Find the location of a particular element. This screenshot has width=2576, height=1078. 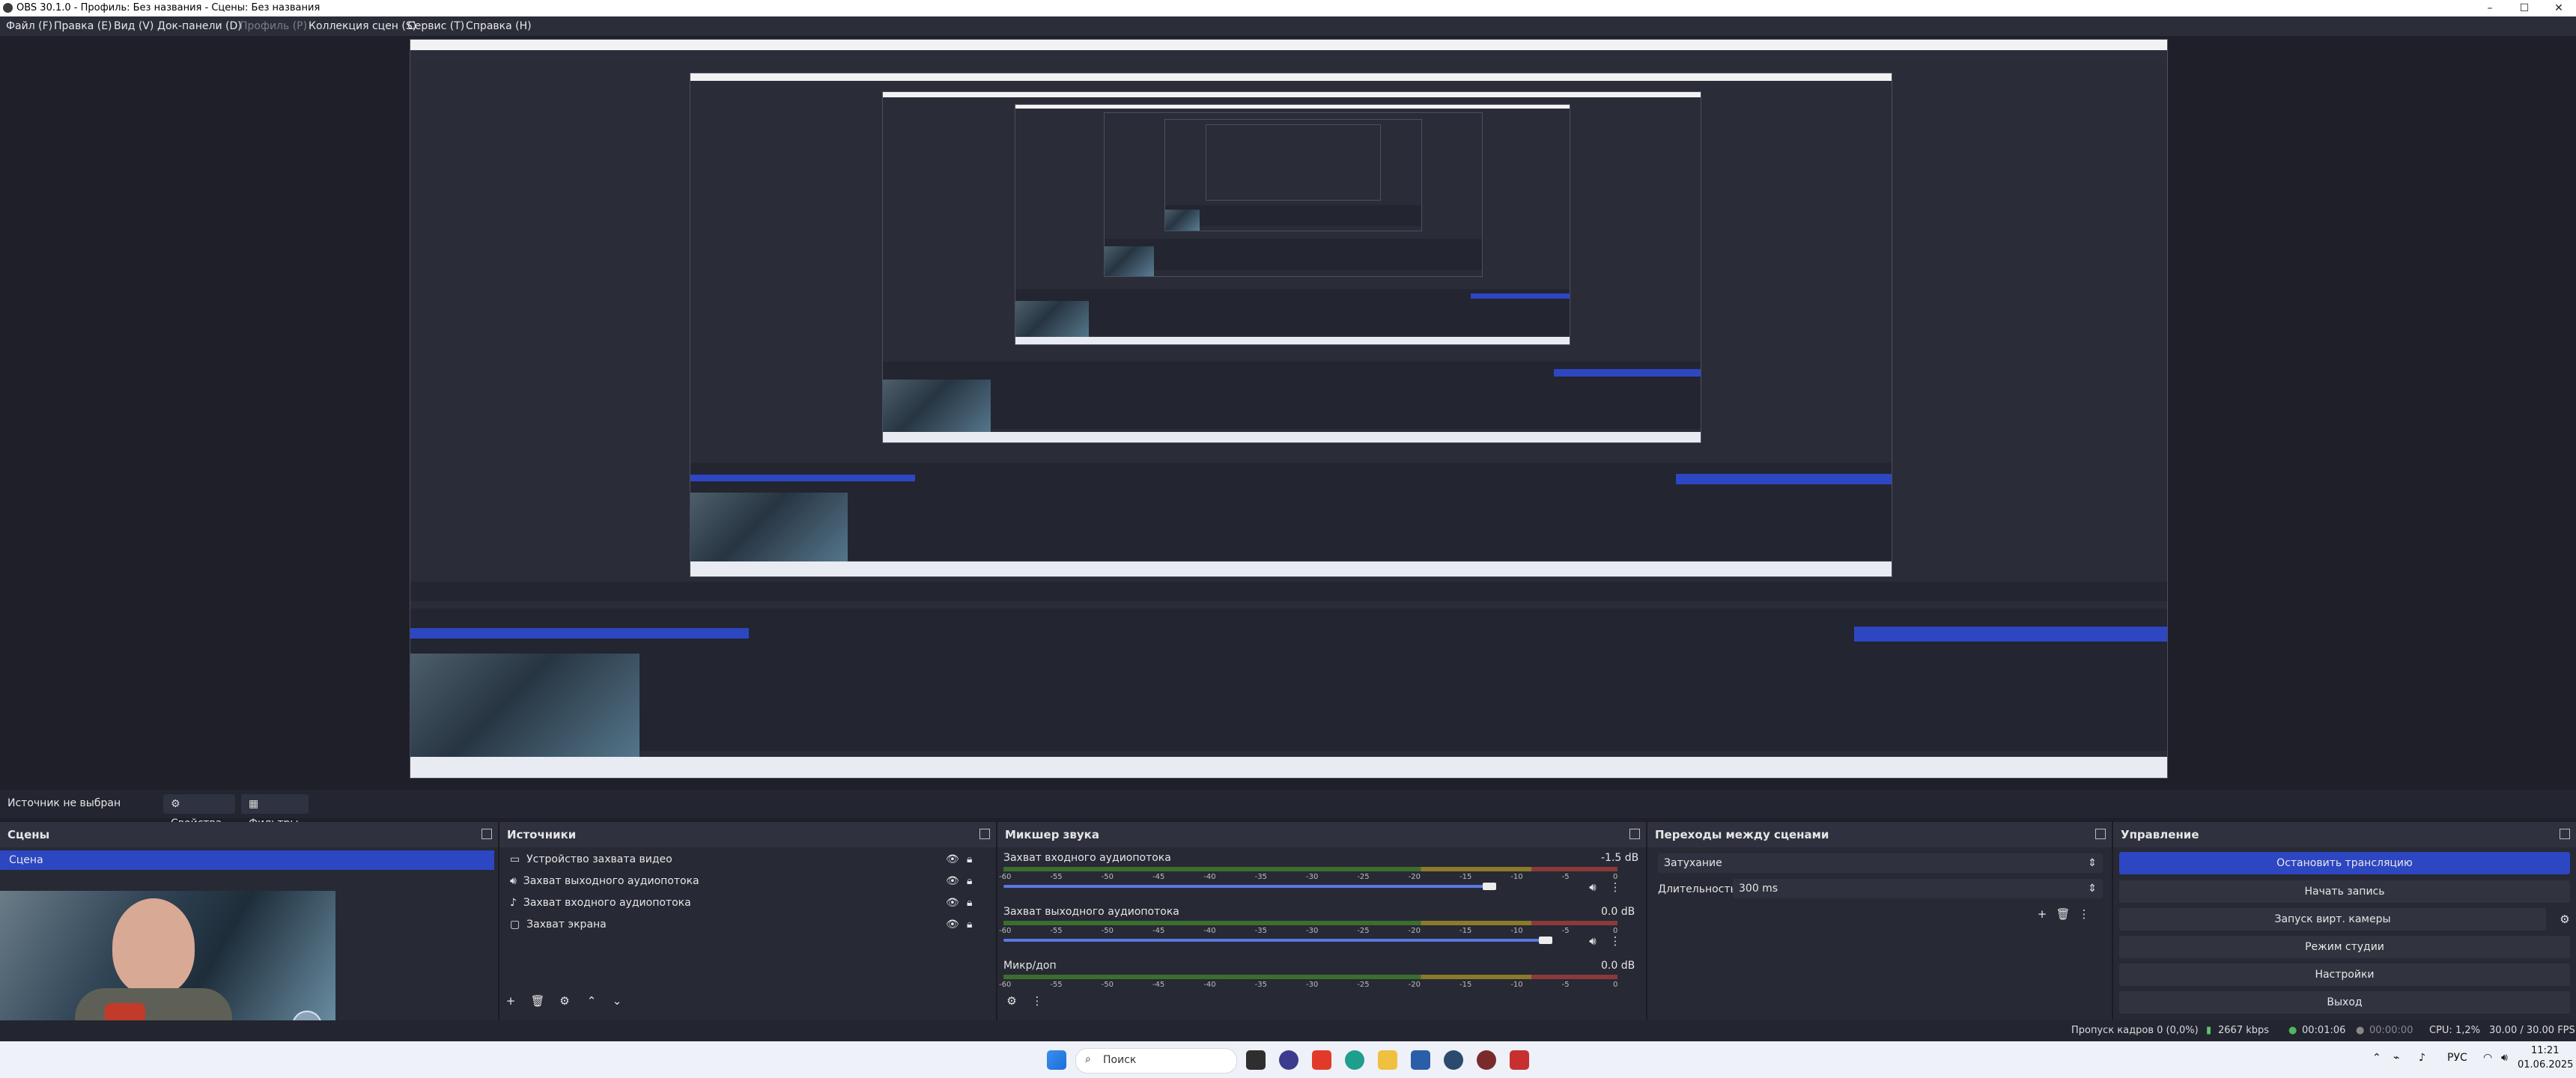

file-explorer-icon is located at coordinates (1387, 1060).